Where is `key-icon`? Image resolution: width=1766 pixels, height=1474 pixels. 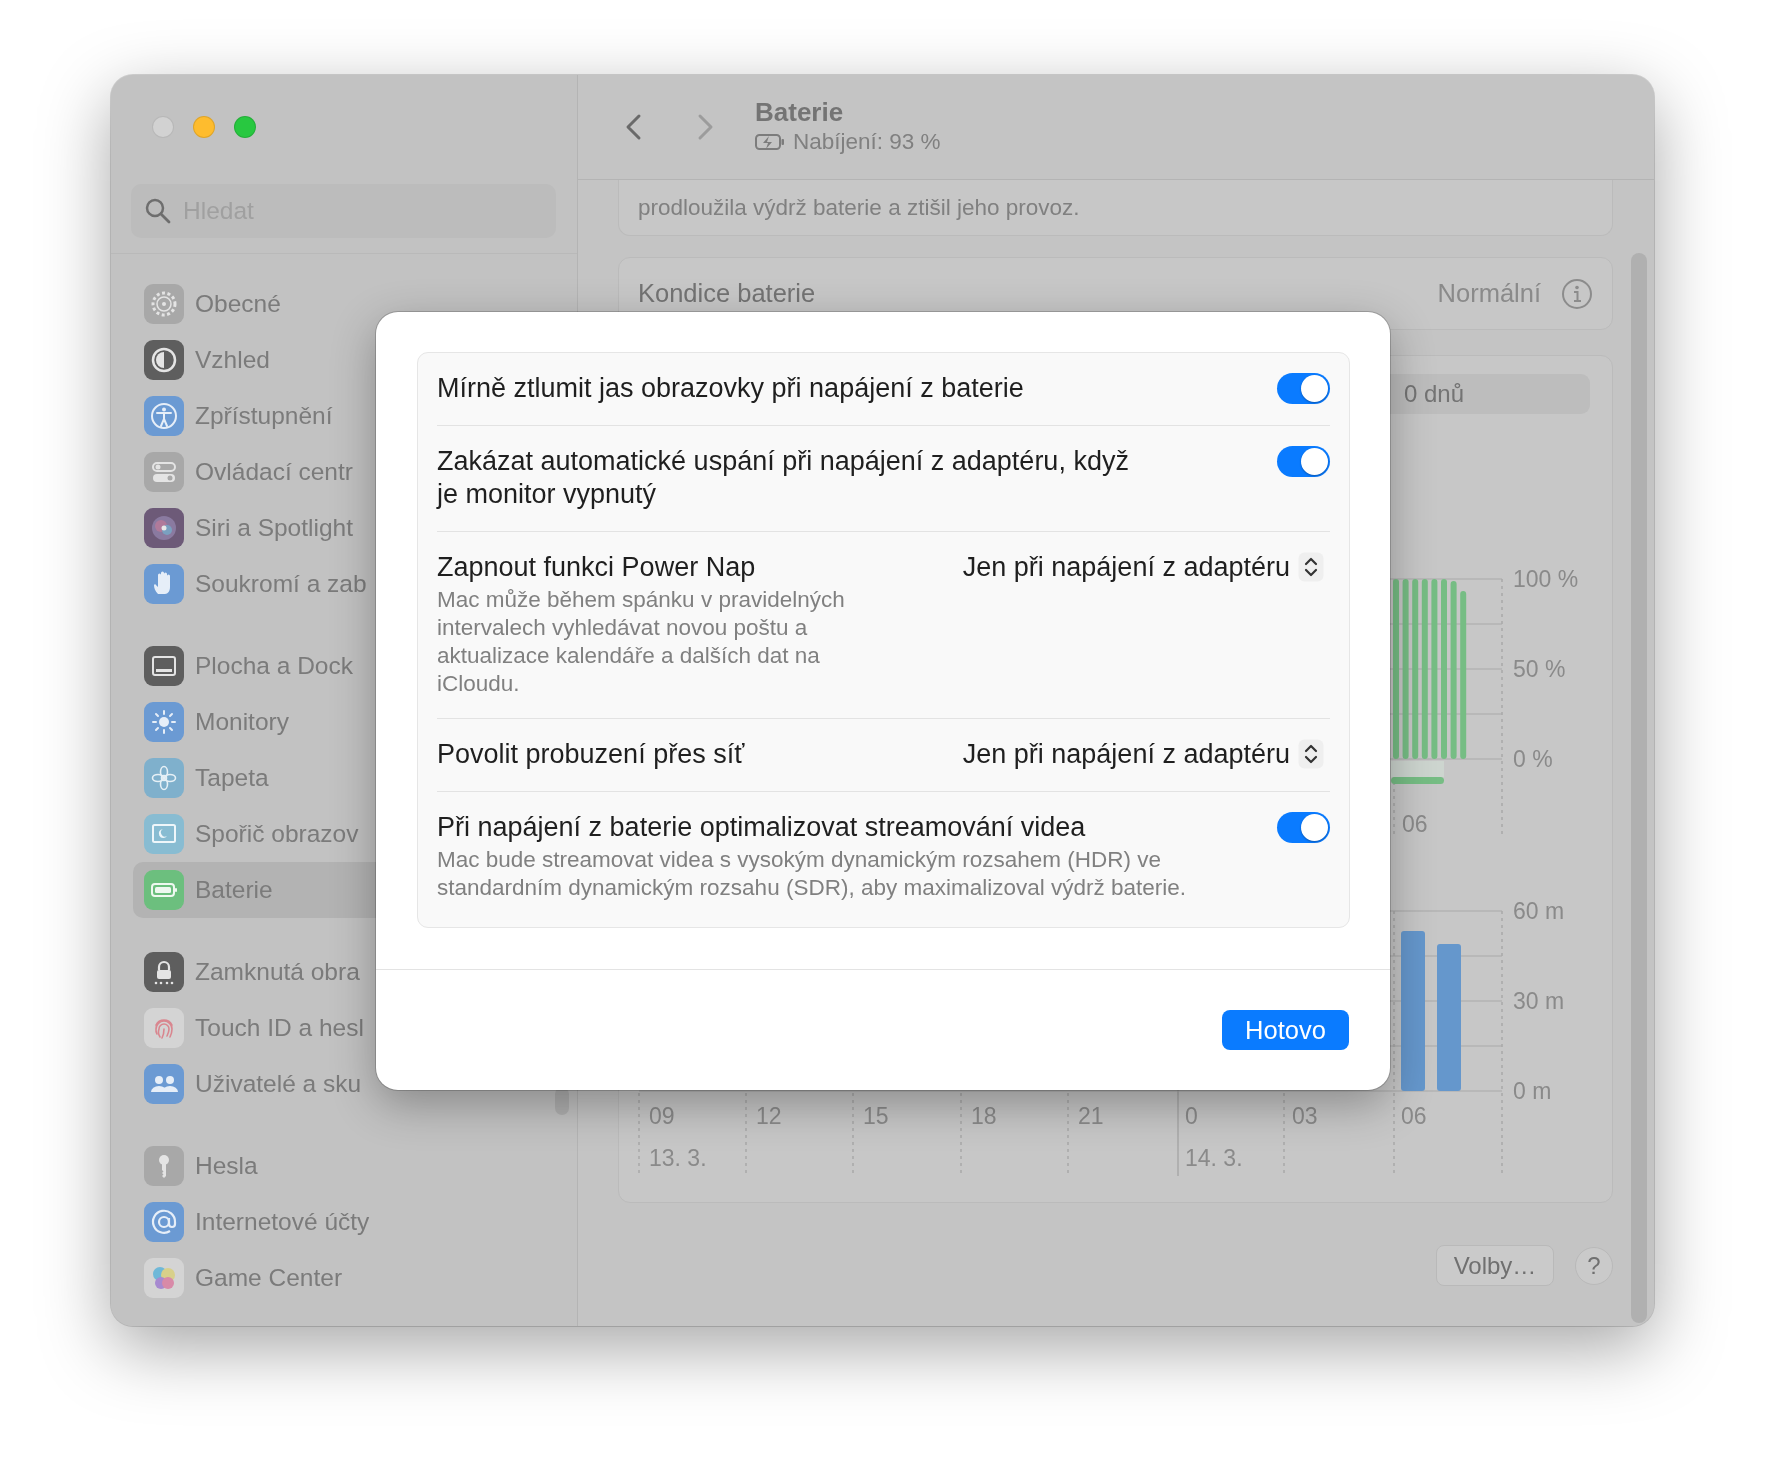
key-icon is located at coordinates (164, 1166).